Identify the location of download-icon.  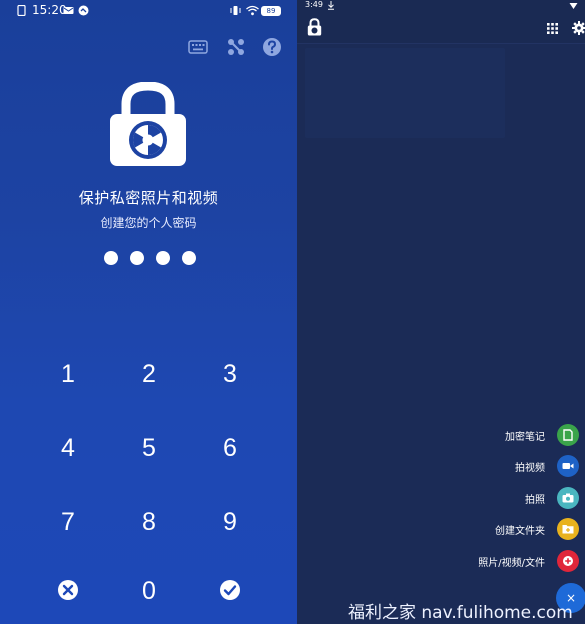
(331, 5).